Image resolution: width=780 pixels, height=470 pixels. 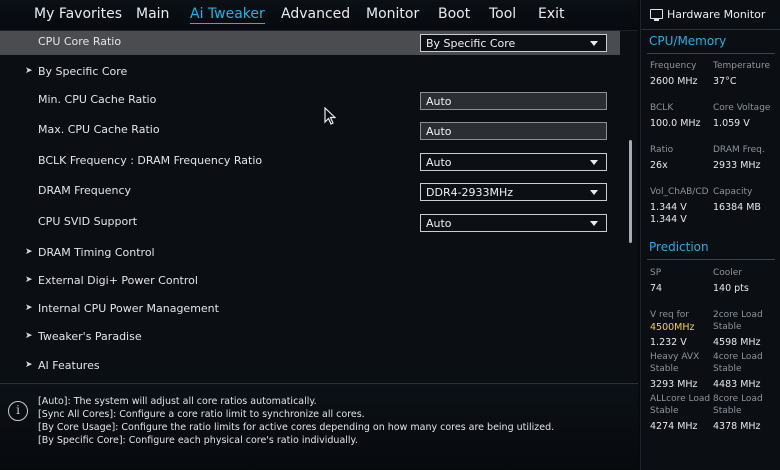 I want to click on allcore-load-value: 4274 MHz, so click(x=674, y=426).